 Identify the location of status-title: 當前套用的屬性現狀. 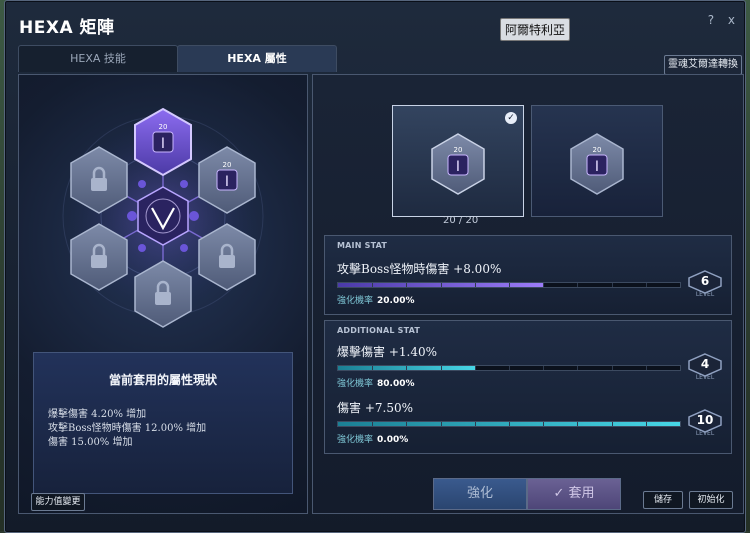
(162, 380).